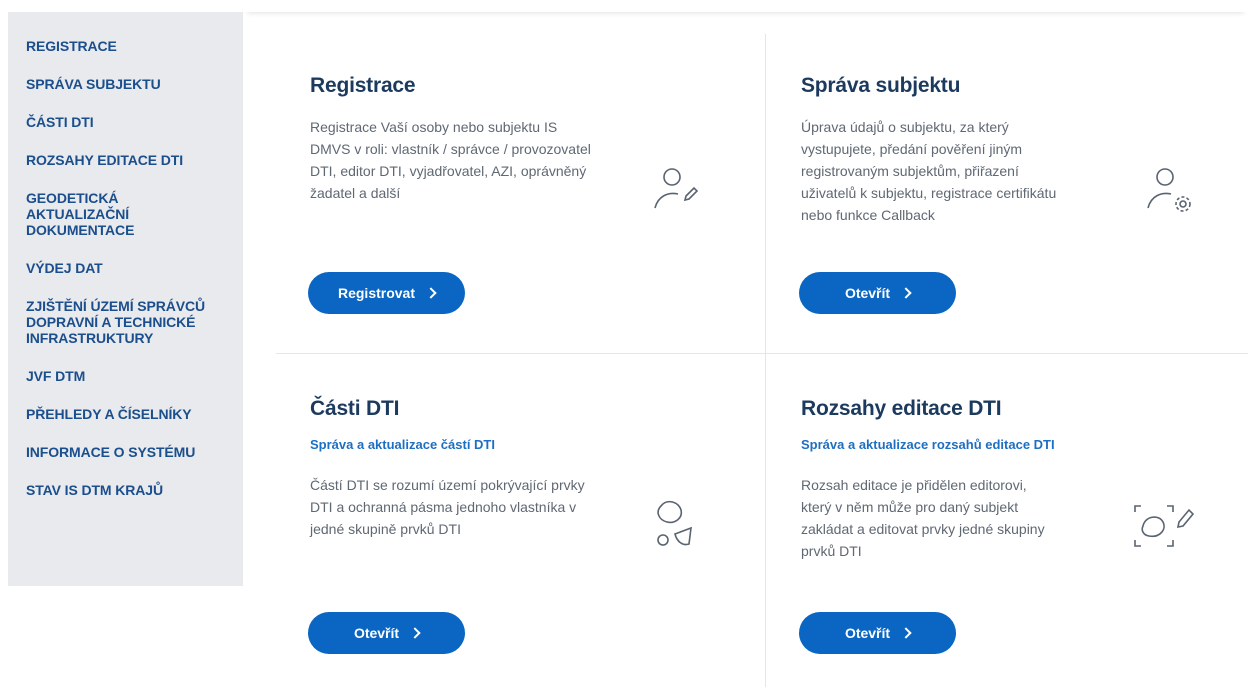 The height and width of the screenshot is (687, 1248). Describe the element at coordinates (675, 193) in the screenshot. I see `user-edit-icon` at that location.